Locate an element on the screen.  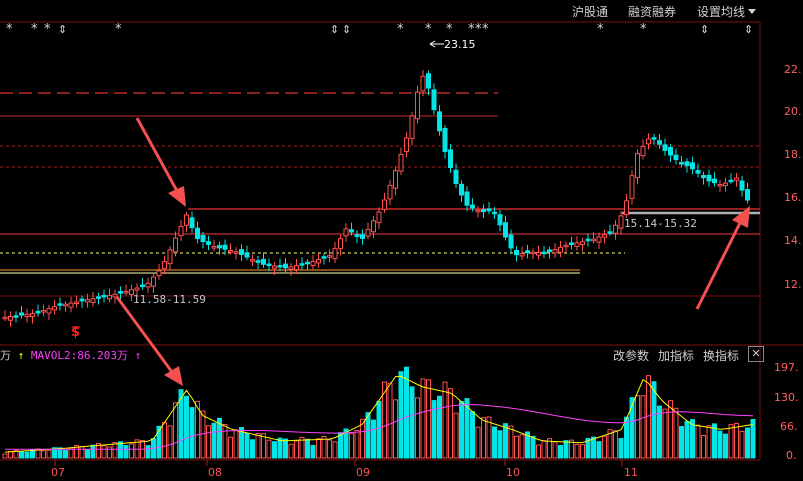
price-tick: 20. is located at coordinates (793, 111).